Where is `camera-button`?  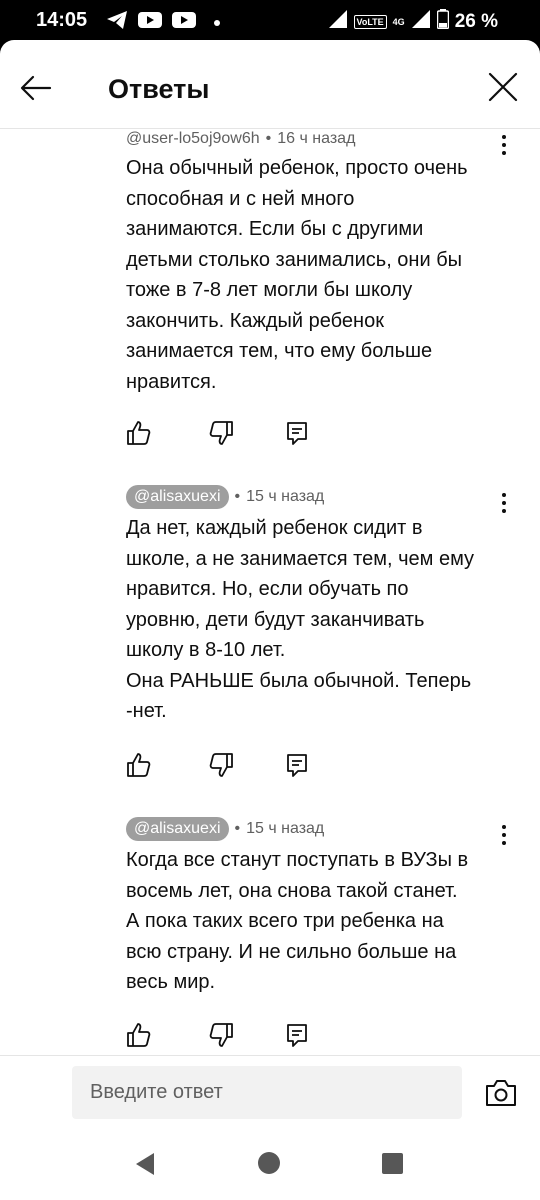
camera-button is located at coordinates (501, 1093).